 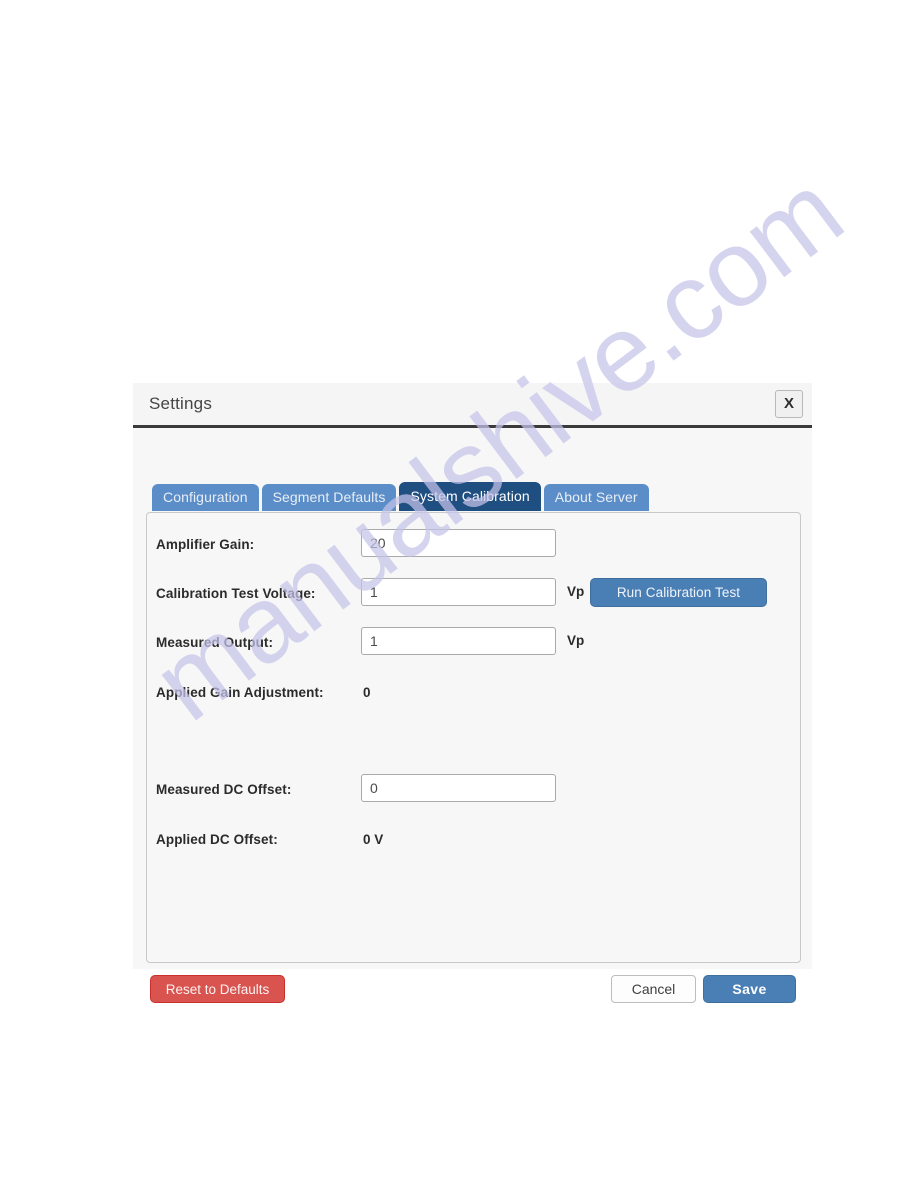 What do you see at coordinates (789, 404) in the screenshot?
I see `close-icon: X` at bounding box center [789, 404].